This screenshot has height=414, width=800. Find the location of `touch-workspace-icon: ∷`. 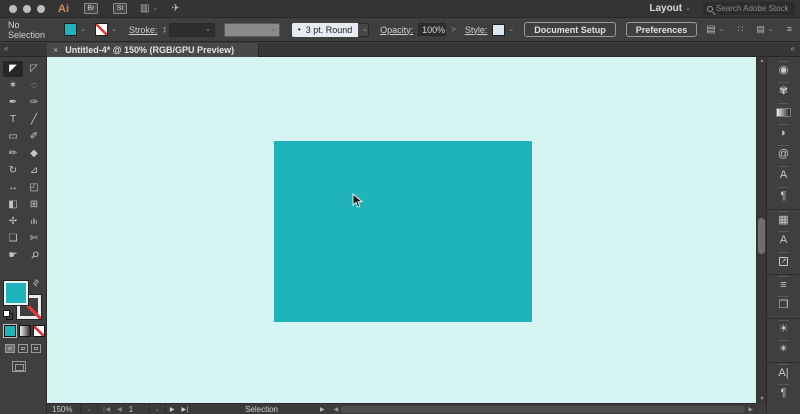

touch-workspace-icon: ∷ is located at coordinates (741, 29).